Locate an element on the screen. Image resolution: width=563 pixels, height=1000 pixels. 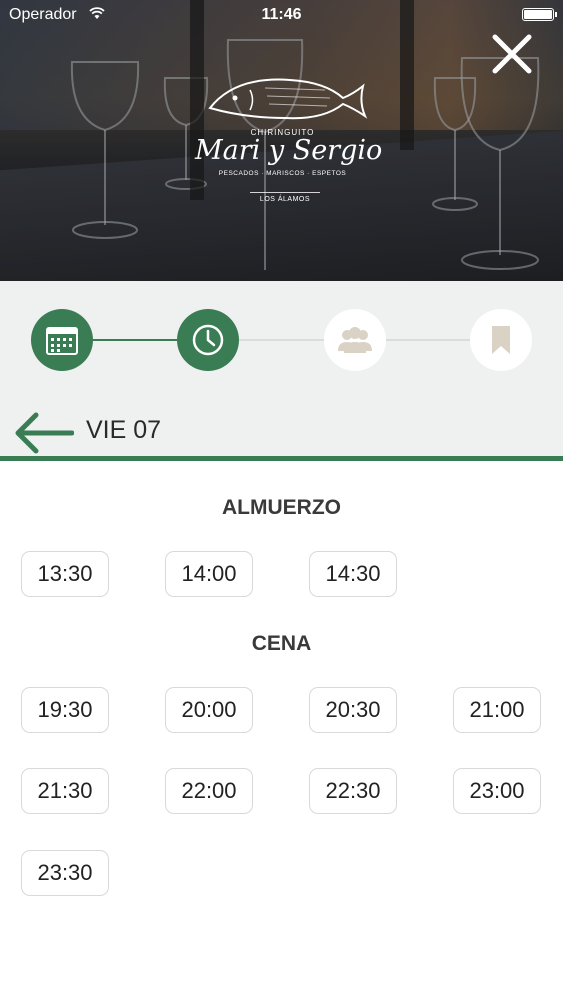
time-slot-button: 14:00 is located at coordinates (209, 574).